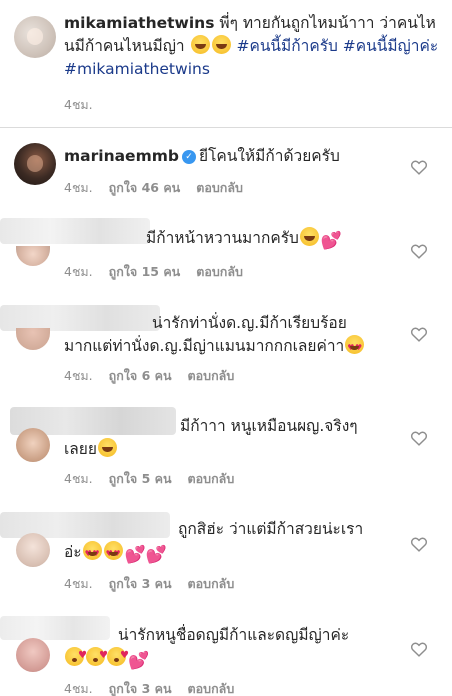  What do you see at coordinates (121, 156) in the screenshot?
I see `comment-username: marinaemmb` at bounding box center [121, 156].